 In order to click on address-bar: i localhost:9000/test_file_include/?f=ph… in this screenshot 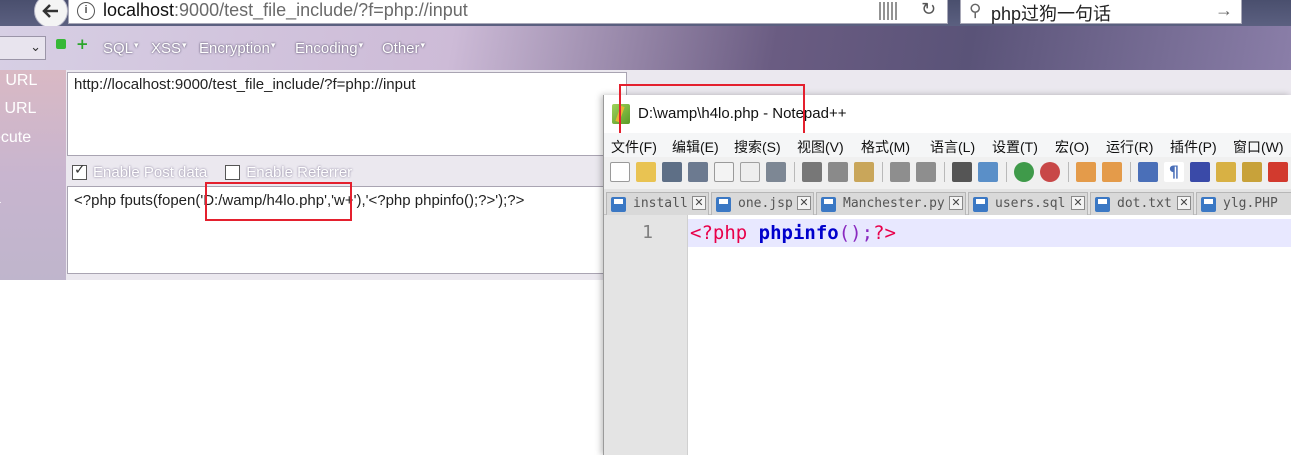, I will do `click(508, 12)`.